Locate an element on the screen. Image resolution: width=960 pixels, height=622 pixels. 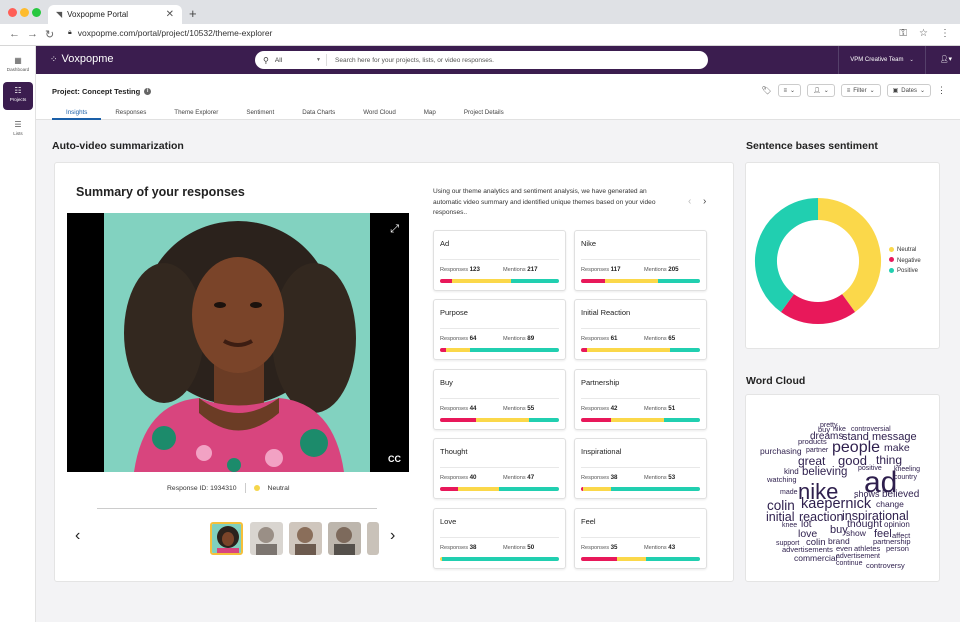
sort-button: ≡ ⌄ is located at coordinates (789, 90).